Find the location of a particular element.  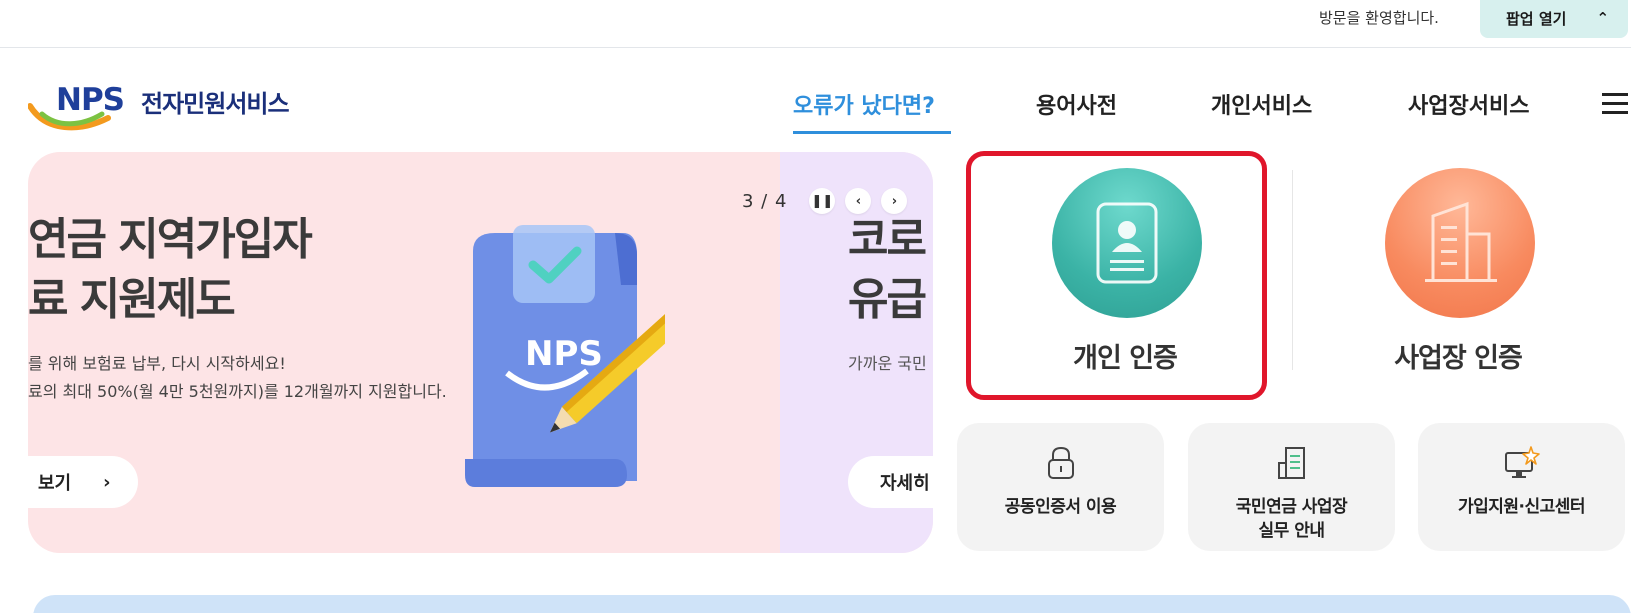

nps-document-illustration: NPS is located at coordinates (565, 356).